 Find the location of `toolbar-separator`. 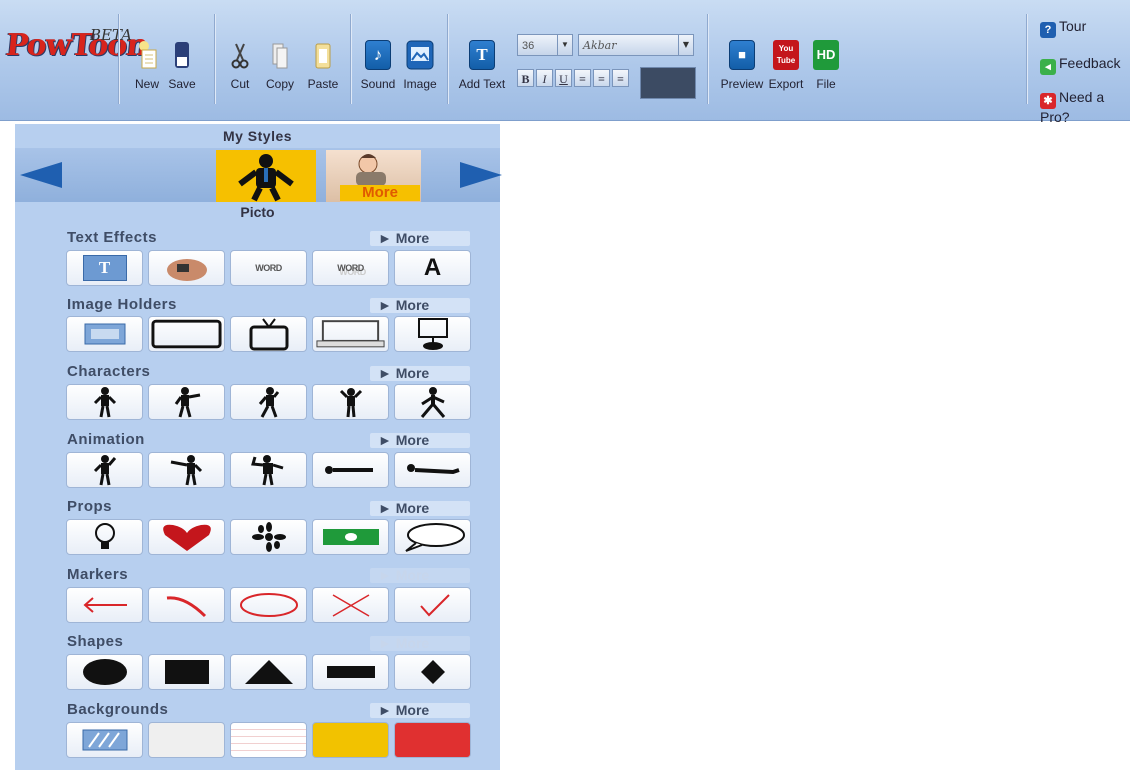

toolbar-separator is located at coordinates (1026, 59).